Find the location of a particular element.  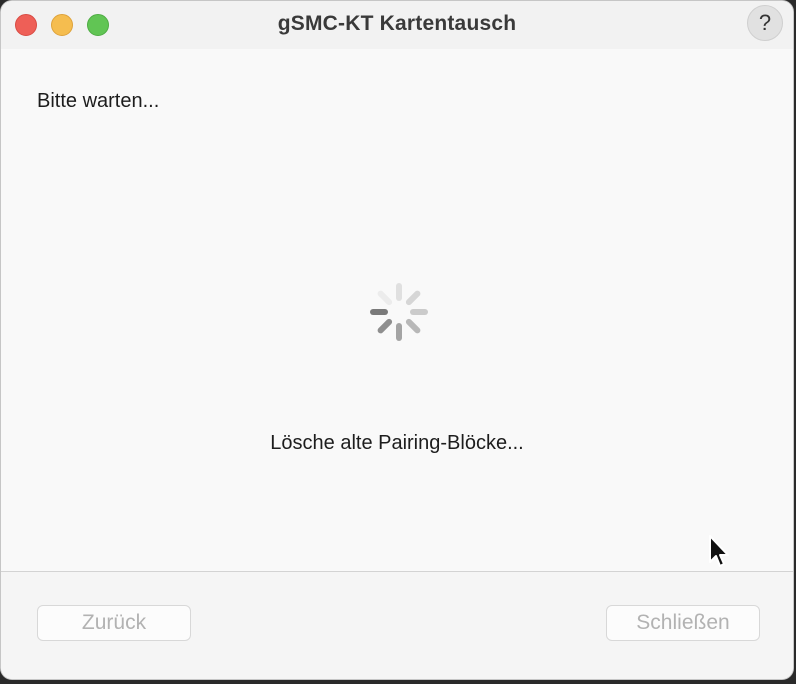

close-button: Schließen is located at coordinates (683, 623).